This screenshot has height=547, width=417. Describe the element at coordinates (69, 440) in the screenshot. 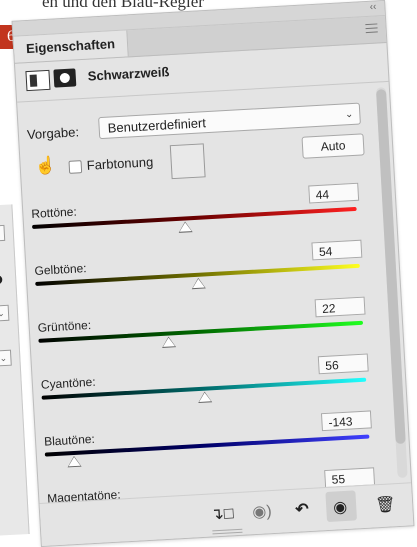

I see `slider-label: Blautöne:` at that location.